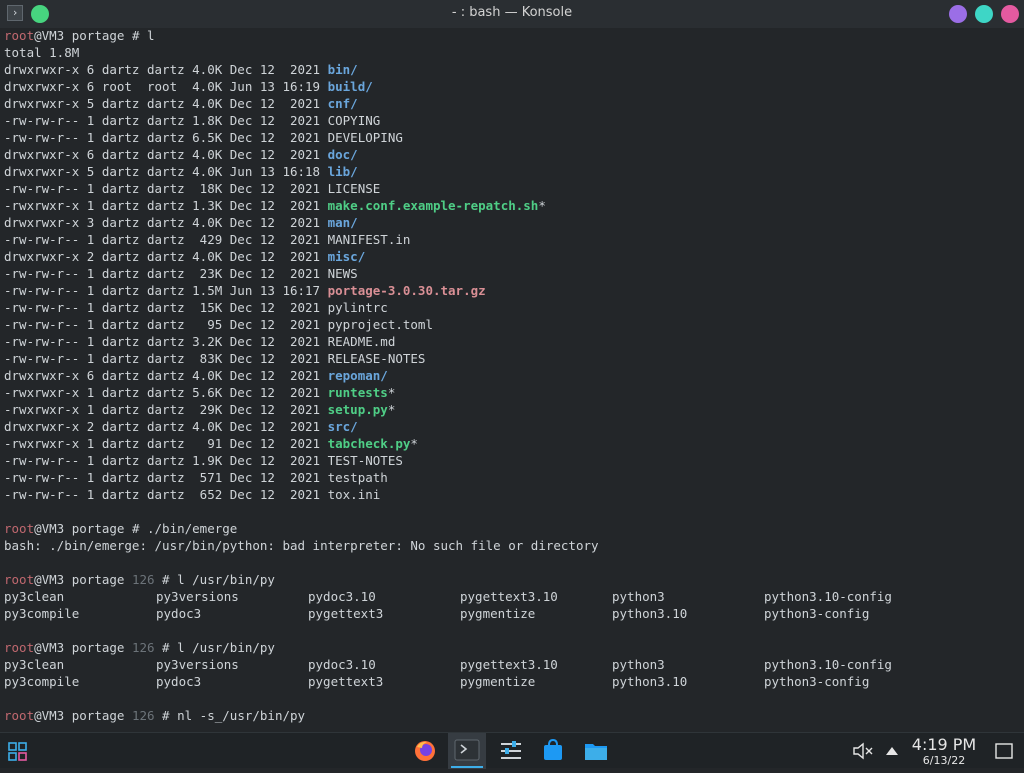 This screenshot has height=773, width=1024. I want to click on prompt-command: # nl -s_/usr/bin/py, so click(230, 715).